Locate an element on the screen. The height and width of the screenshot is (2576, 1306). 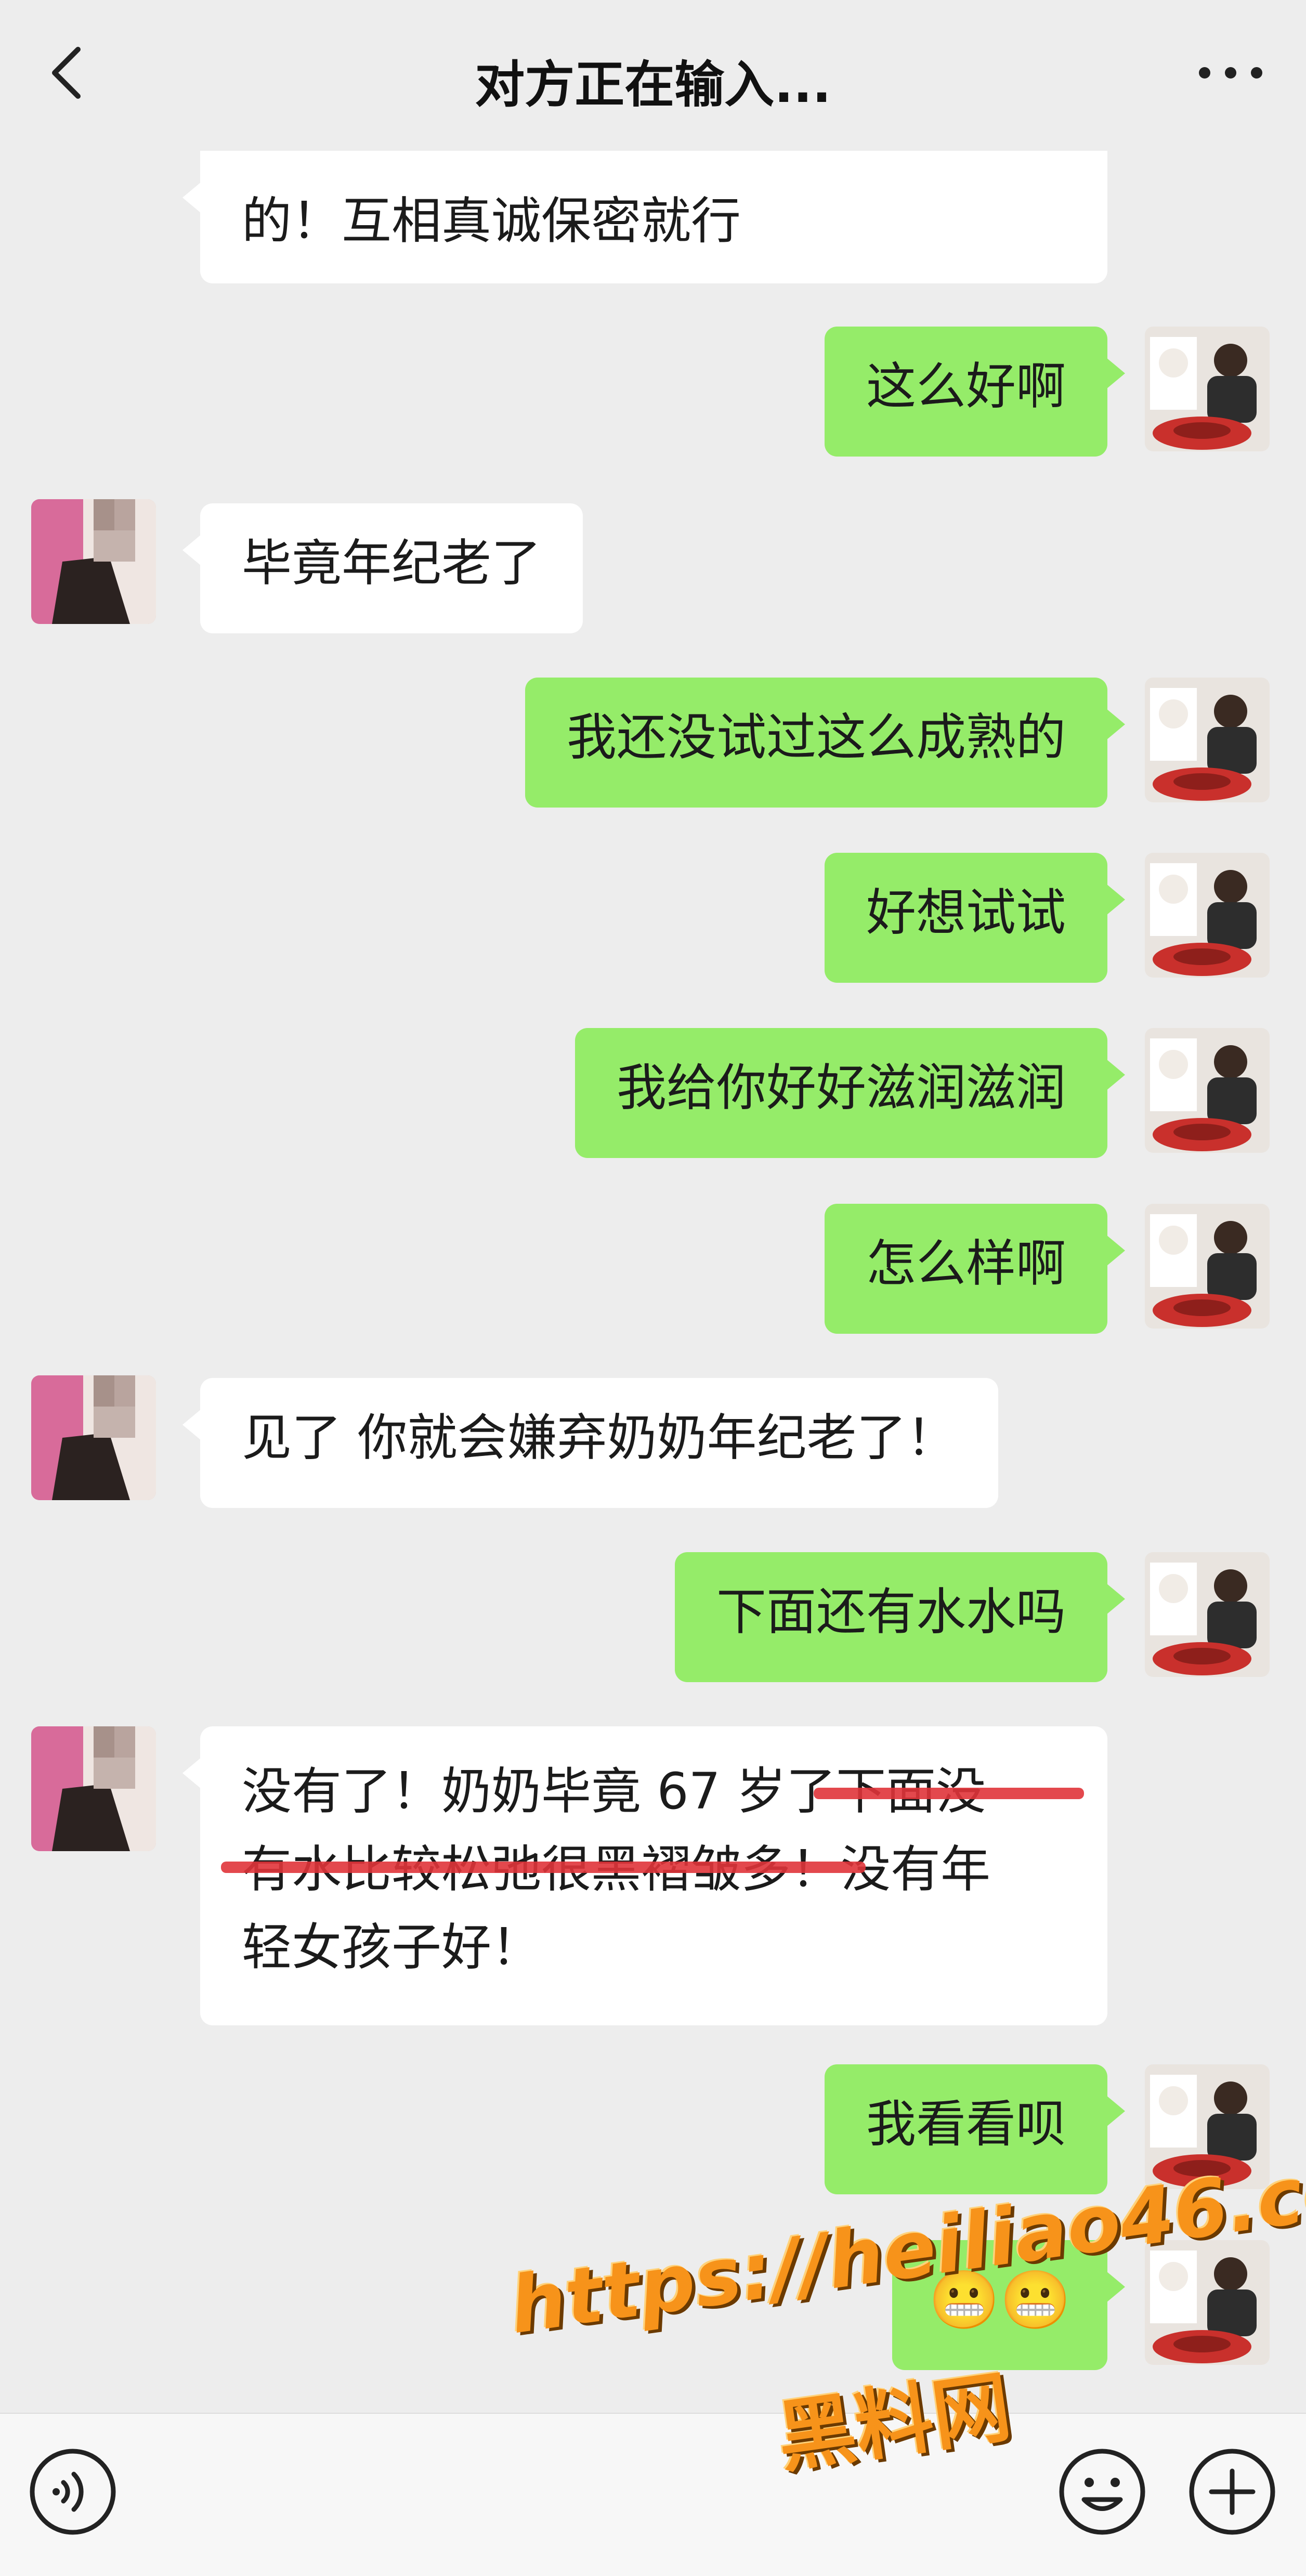
message-text: 下面还有水水吗 is located at coordinates (891, 1612).